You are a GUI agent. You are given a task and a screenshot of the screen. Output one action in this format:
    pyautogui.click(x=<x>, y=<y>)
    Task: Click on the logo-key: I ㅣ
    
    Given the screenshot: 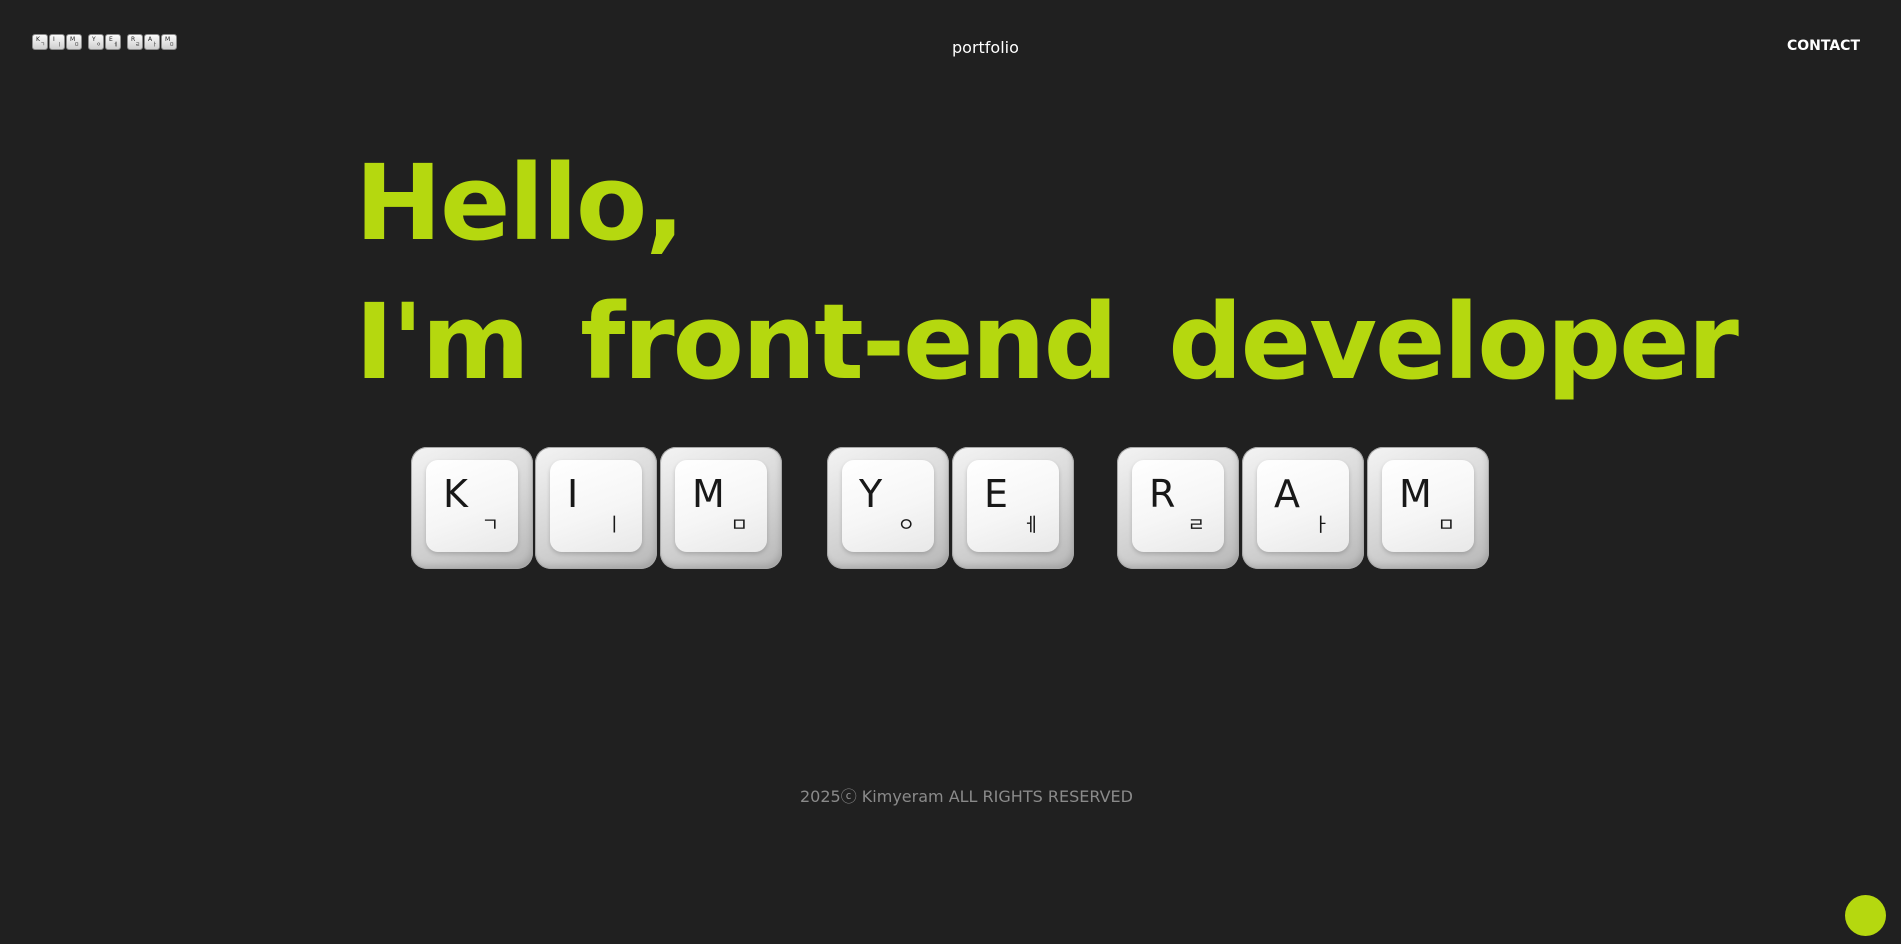 What is the action you would take?
    pyautogui.click(x=57, y=42)
    